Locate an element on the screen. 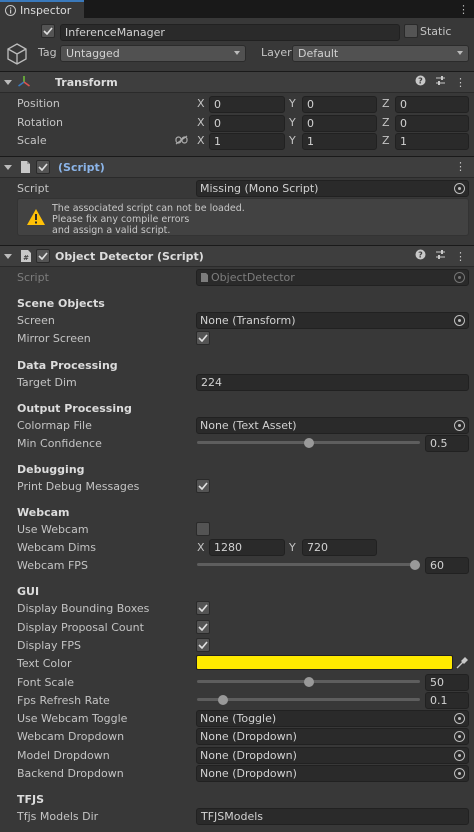 Image resolution: width=474 pixels, height=832 pixels. webcam-fps-slider-track is located at coordinates (308, 564).